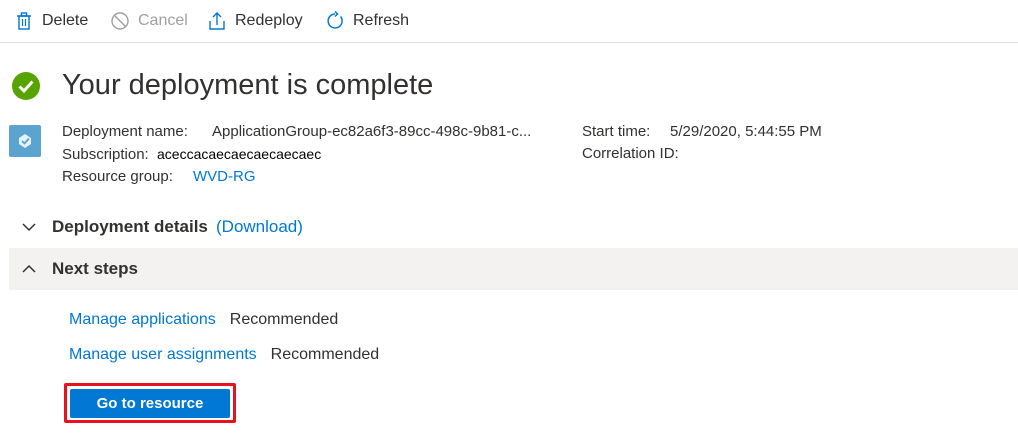 Image resolution: width=1018 pixels, height=447 pixels. What do you see at coordinates (259, 227) in the screenshot?
I see `download-link: (Download)` at bounding box center [259, 227].